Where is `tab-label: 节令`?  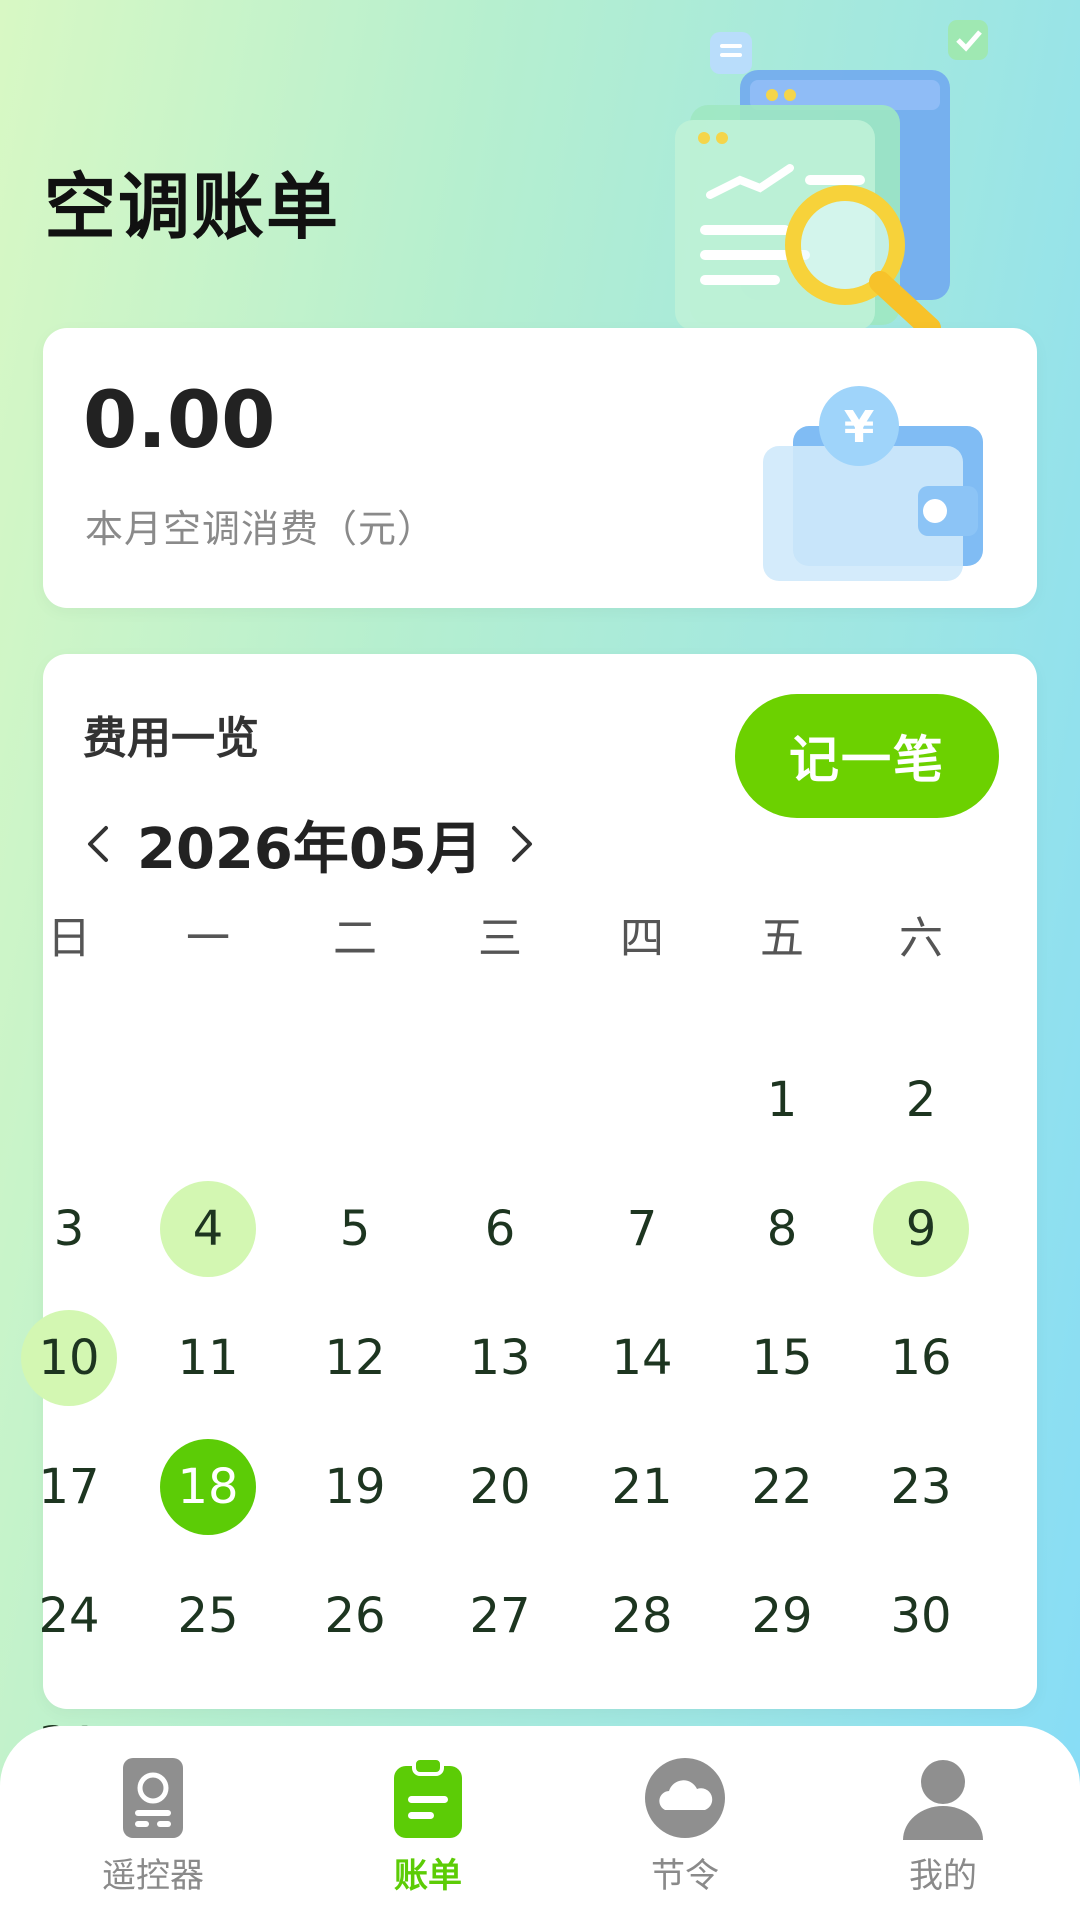
tab-label: 节令 is located at coordinates (685, 1876).